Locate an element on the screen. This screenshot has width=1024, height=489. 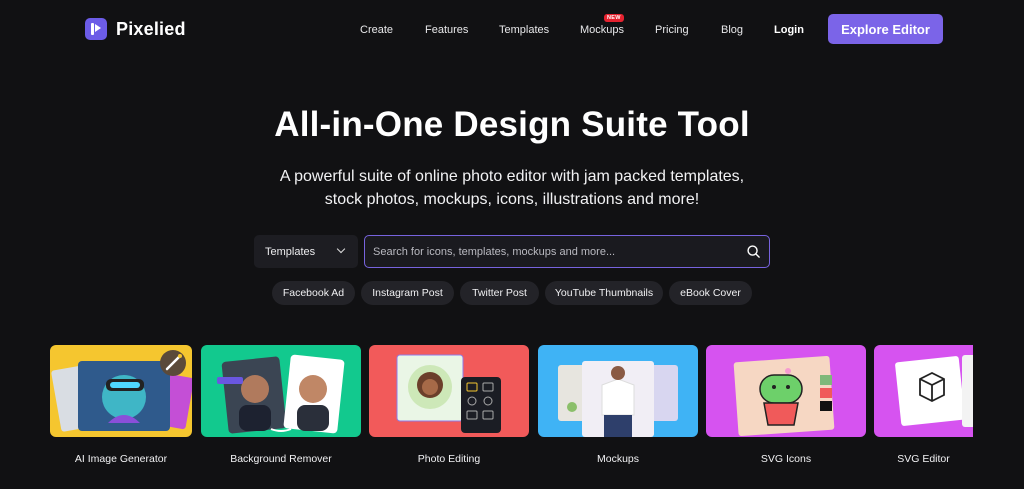
tool-card-background-remover is located at coordinates (281, 391).